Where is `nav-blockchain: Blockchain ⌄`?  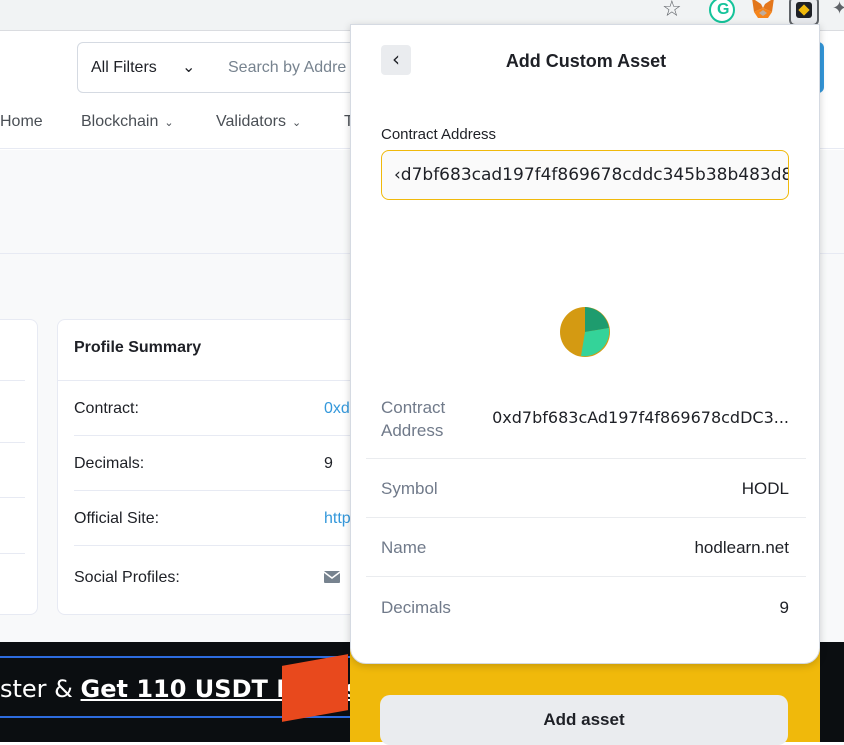
nav-blockchain: Blockchain ⌄ is located at coordinates (127, 122).